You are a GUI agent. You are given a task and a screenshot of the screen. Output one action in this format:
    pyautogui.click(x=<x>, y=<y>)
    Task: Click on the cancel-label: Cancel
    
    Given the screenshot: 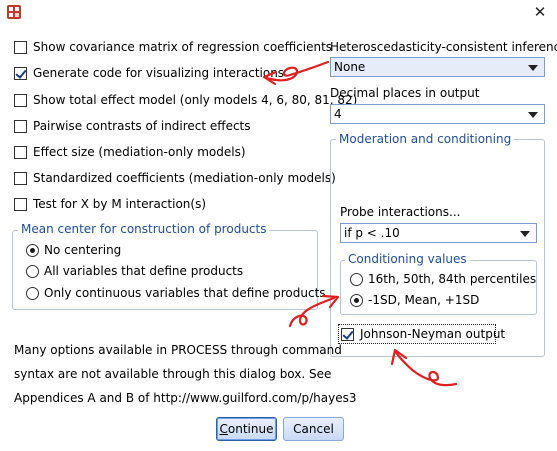 What is the action you would take?
    pyautogui.click(x=313, y=429)
    